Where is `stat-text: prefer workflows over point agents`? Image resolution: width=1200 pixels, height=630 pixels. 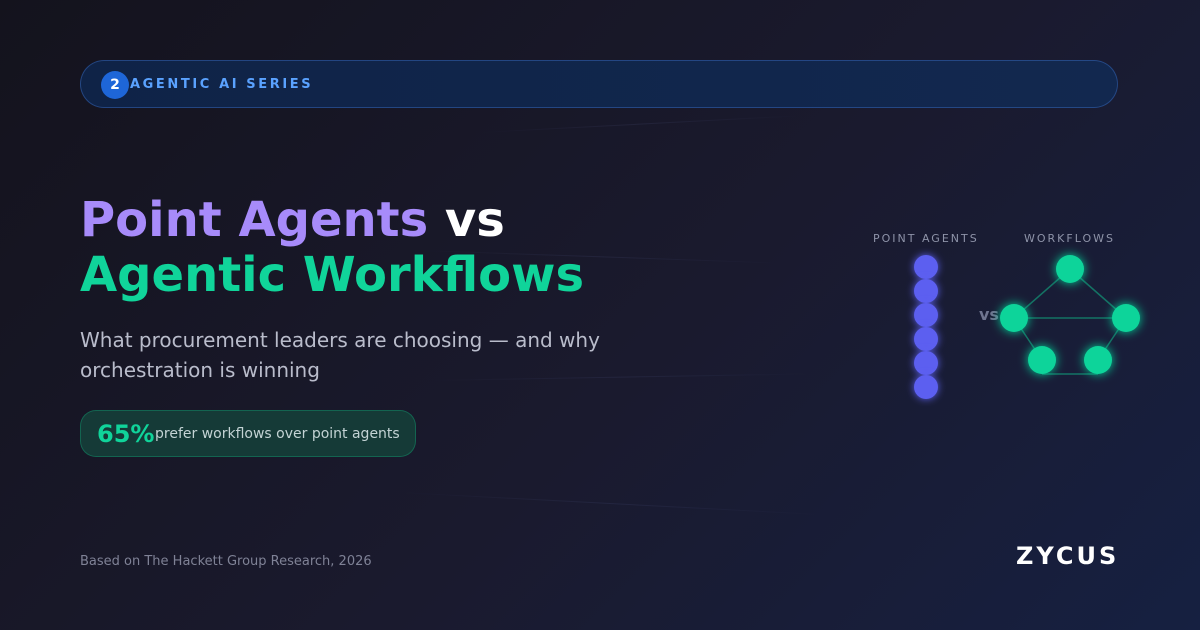 stat-text: prefer workflows over point agents is located at coordinates (277, 434).